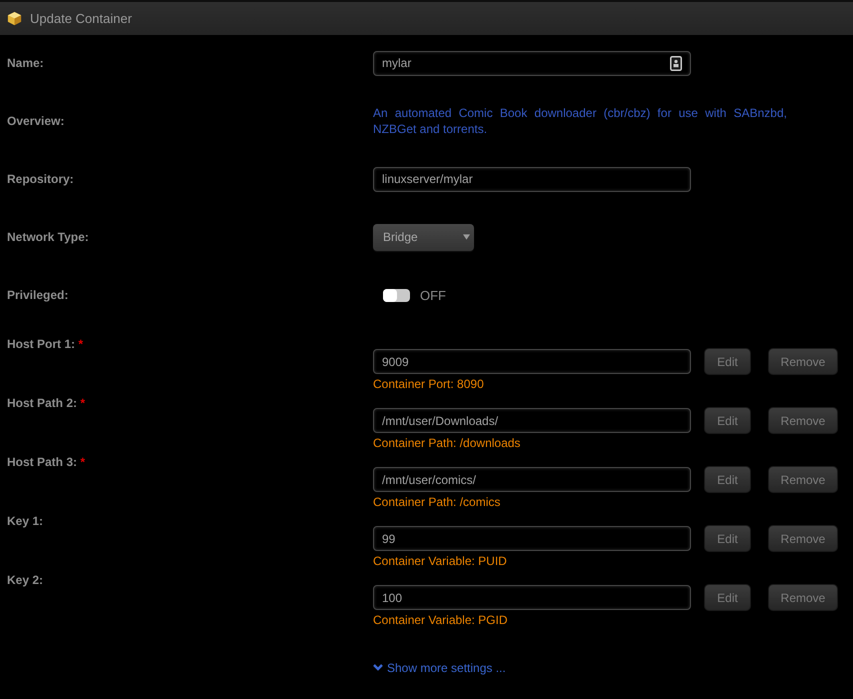 The image size is (853, 699). Describe the element at coordinates (40, 179) in the screenshot. I see `field-label: Repository:` at that location.